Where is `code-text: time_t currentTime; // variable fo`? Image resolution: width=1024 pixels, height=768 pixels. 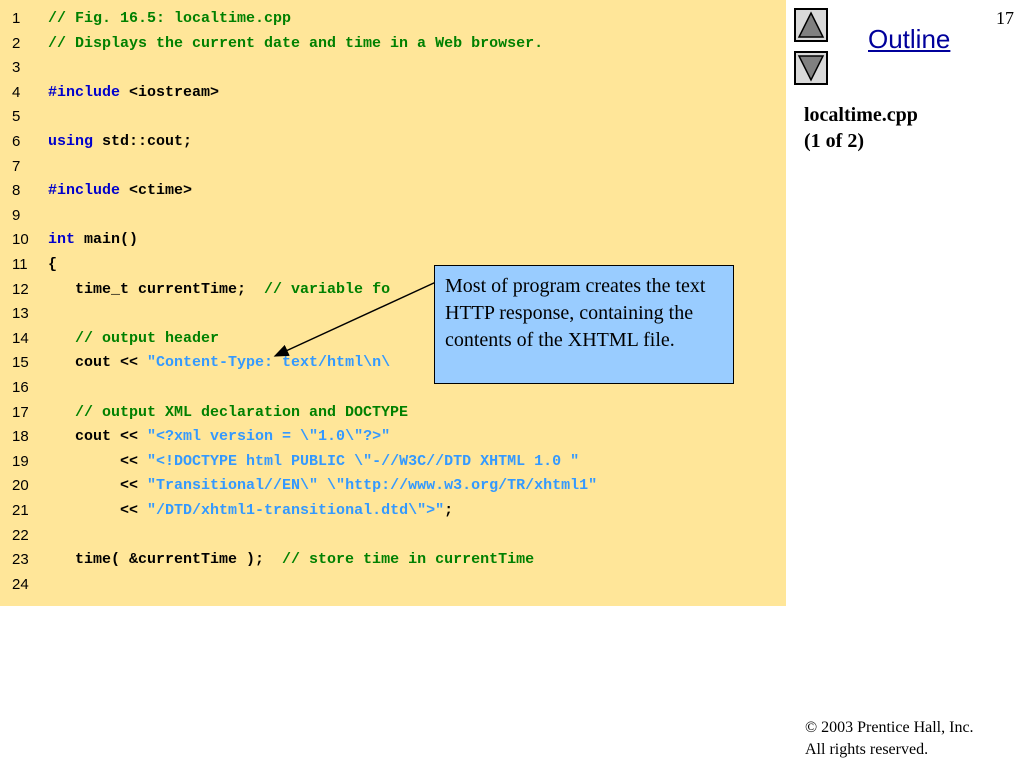
code-text: time_t currentTime; // variable fo is located at coordinates (219, 290).